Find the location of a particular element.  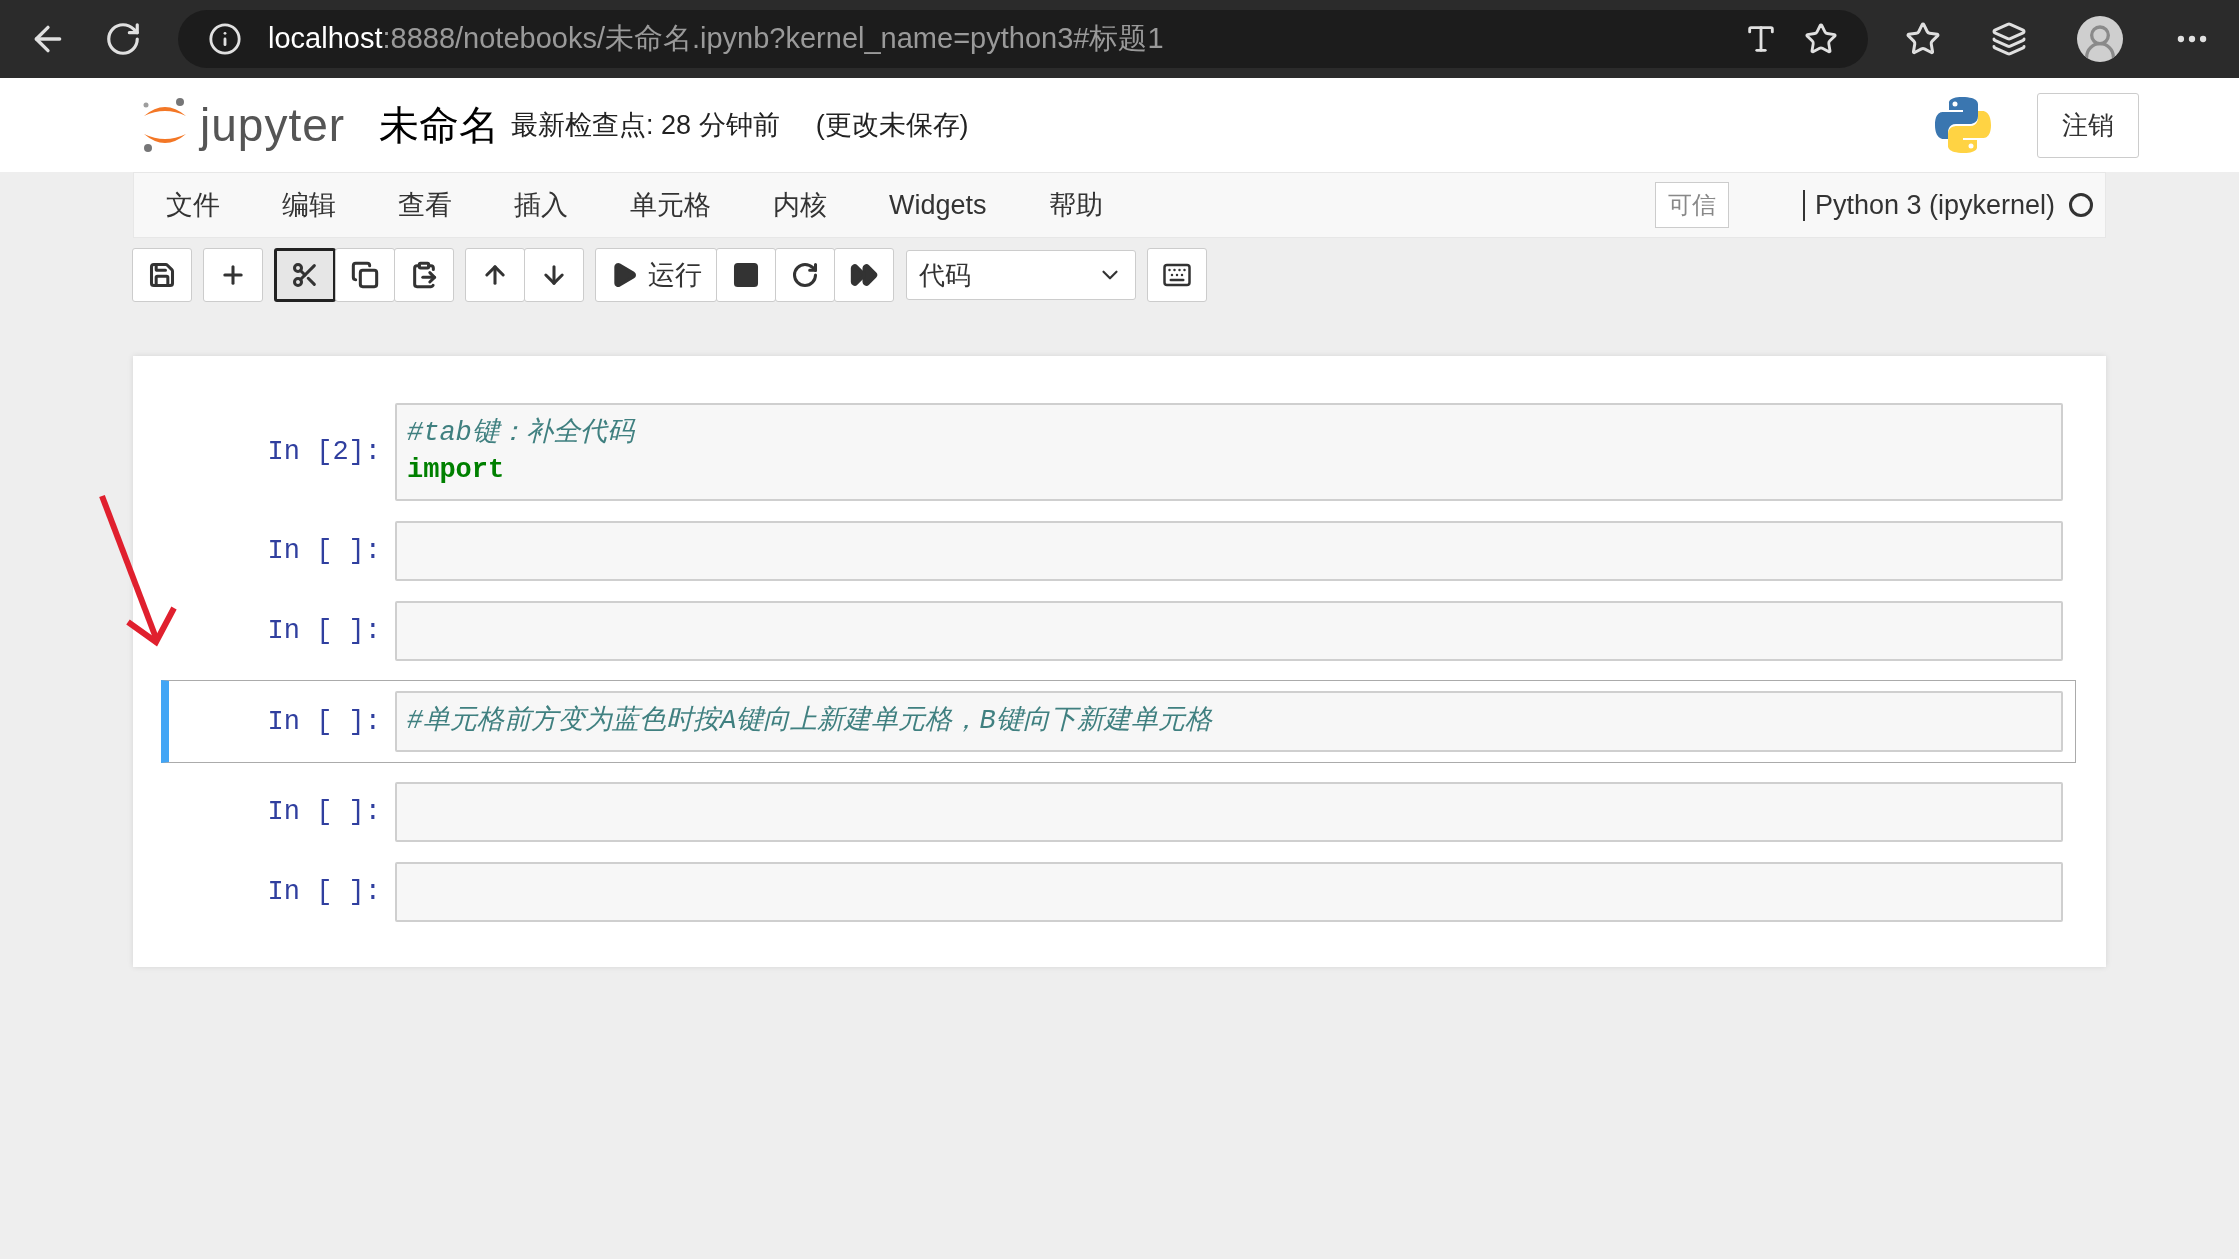

cell-type-select: 代码 is located at coordinates (1021, 275).